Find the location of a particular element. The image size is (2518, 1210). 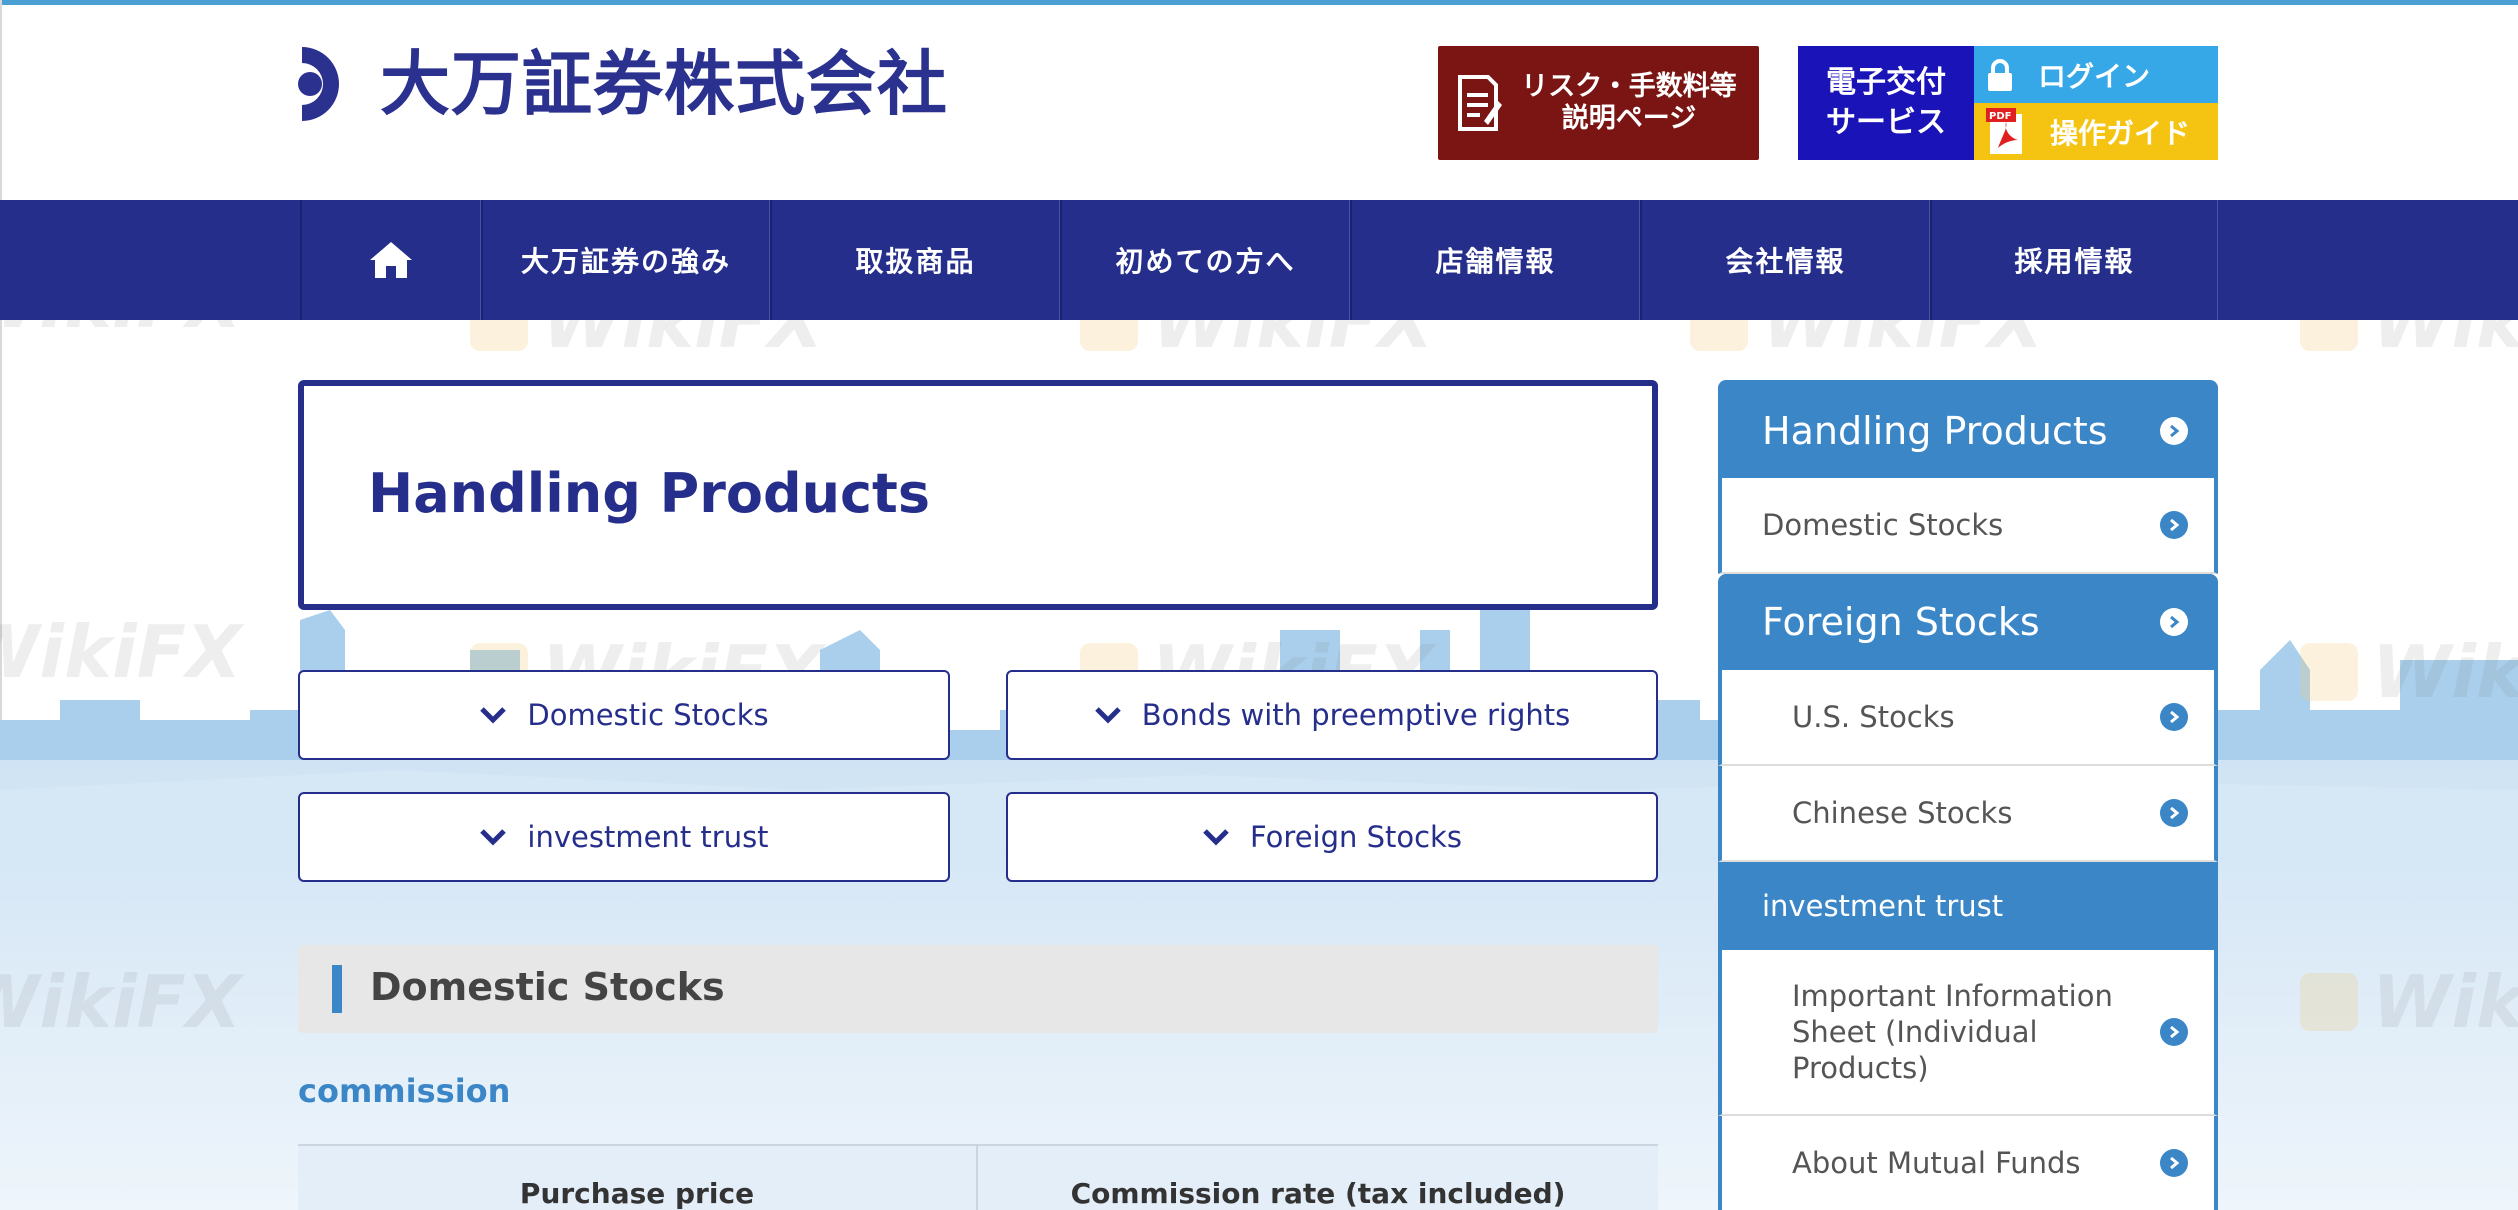

risk-fee-explanation-button: リスク・手数料等 説明ページ is located at coordinates (1598, 103).